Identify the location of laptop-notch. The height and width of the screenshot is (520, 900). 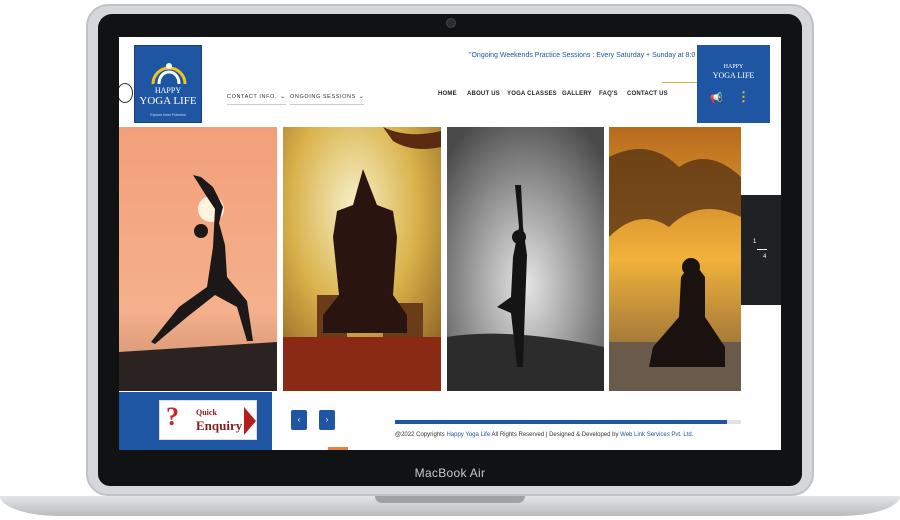
(450, 499).